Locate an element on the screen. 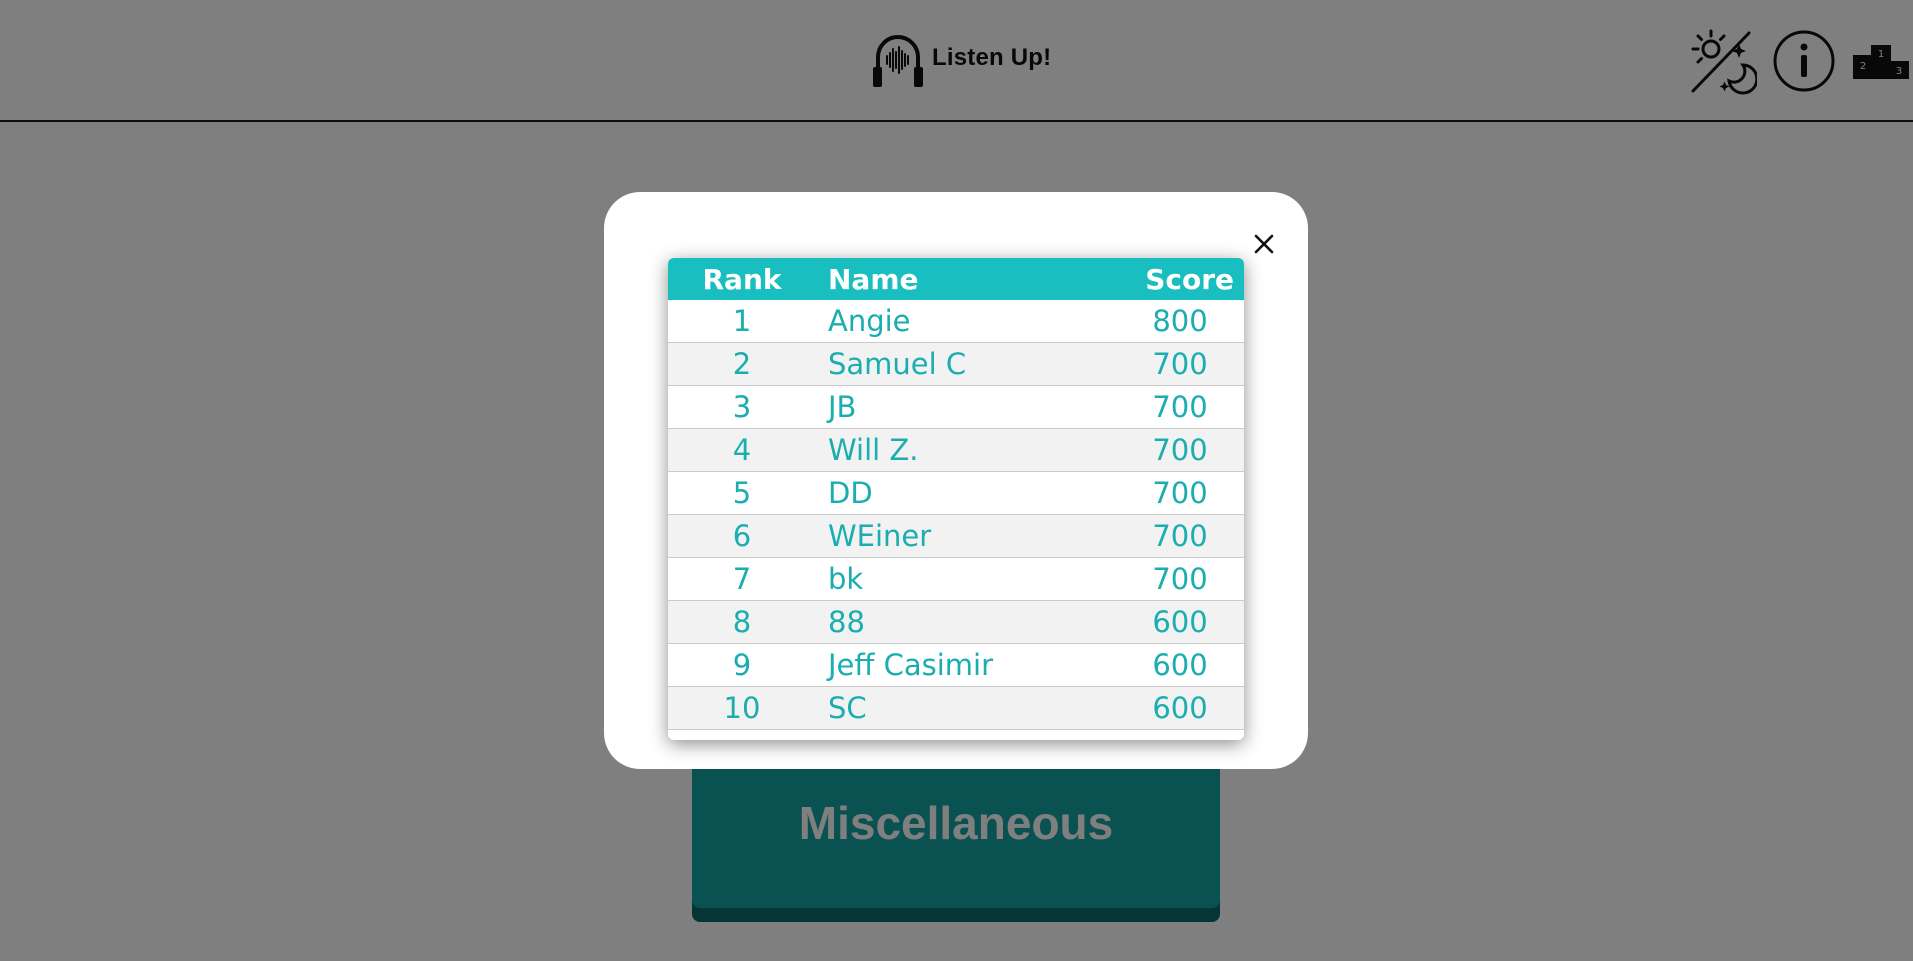  name-cell: Jeff Casimir is located at coordinates (966, 665).